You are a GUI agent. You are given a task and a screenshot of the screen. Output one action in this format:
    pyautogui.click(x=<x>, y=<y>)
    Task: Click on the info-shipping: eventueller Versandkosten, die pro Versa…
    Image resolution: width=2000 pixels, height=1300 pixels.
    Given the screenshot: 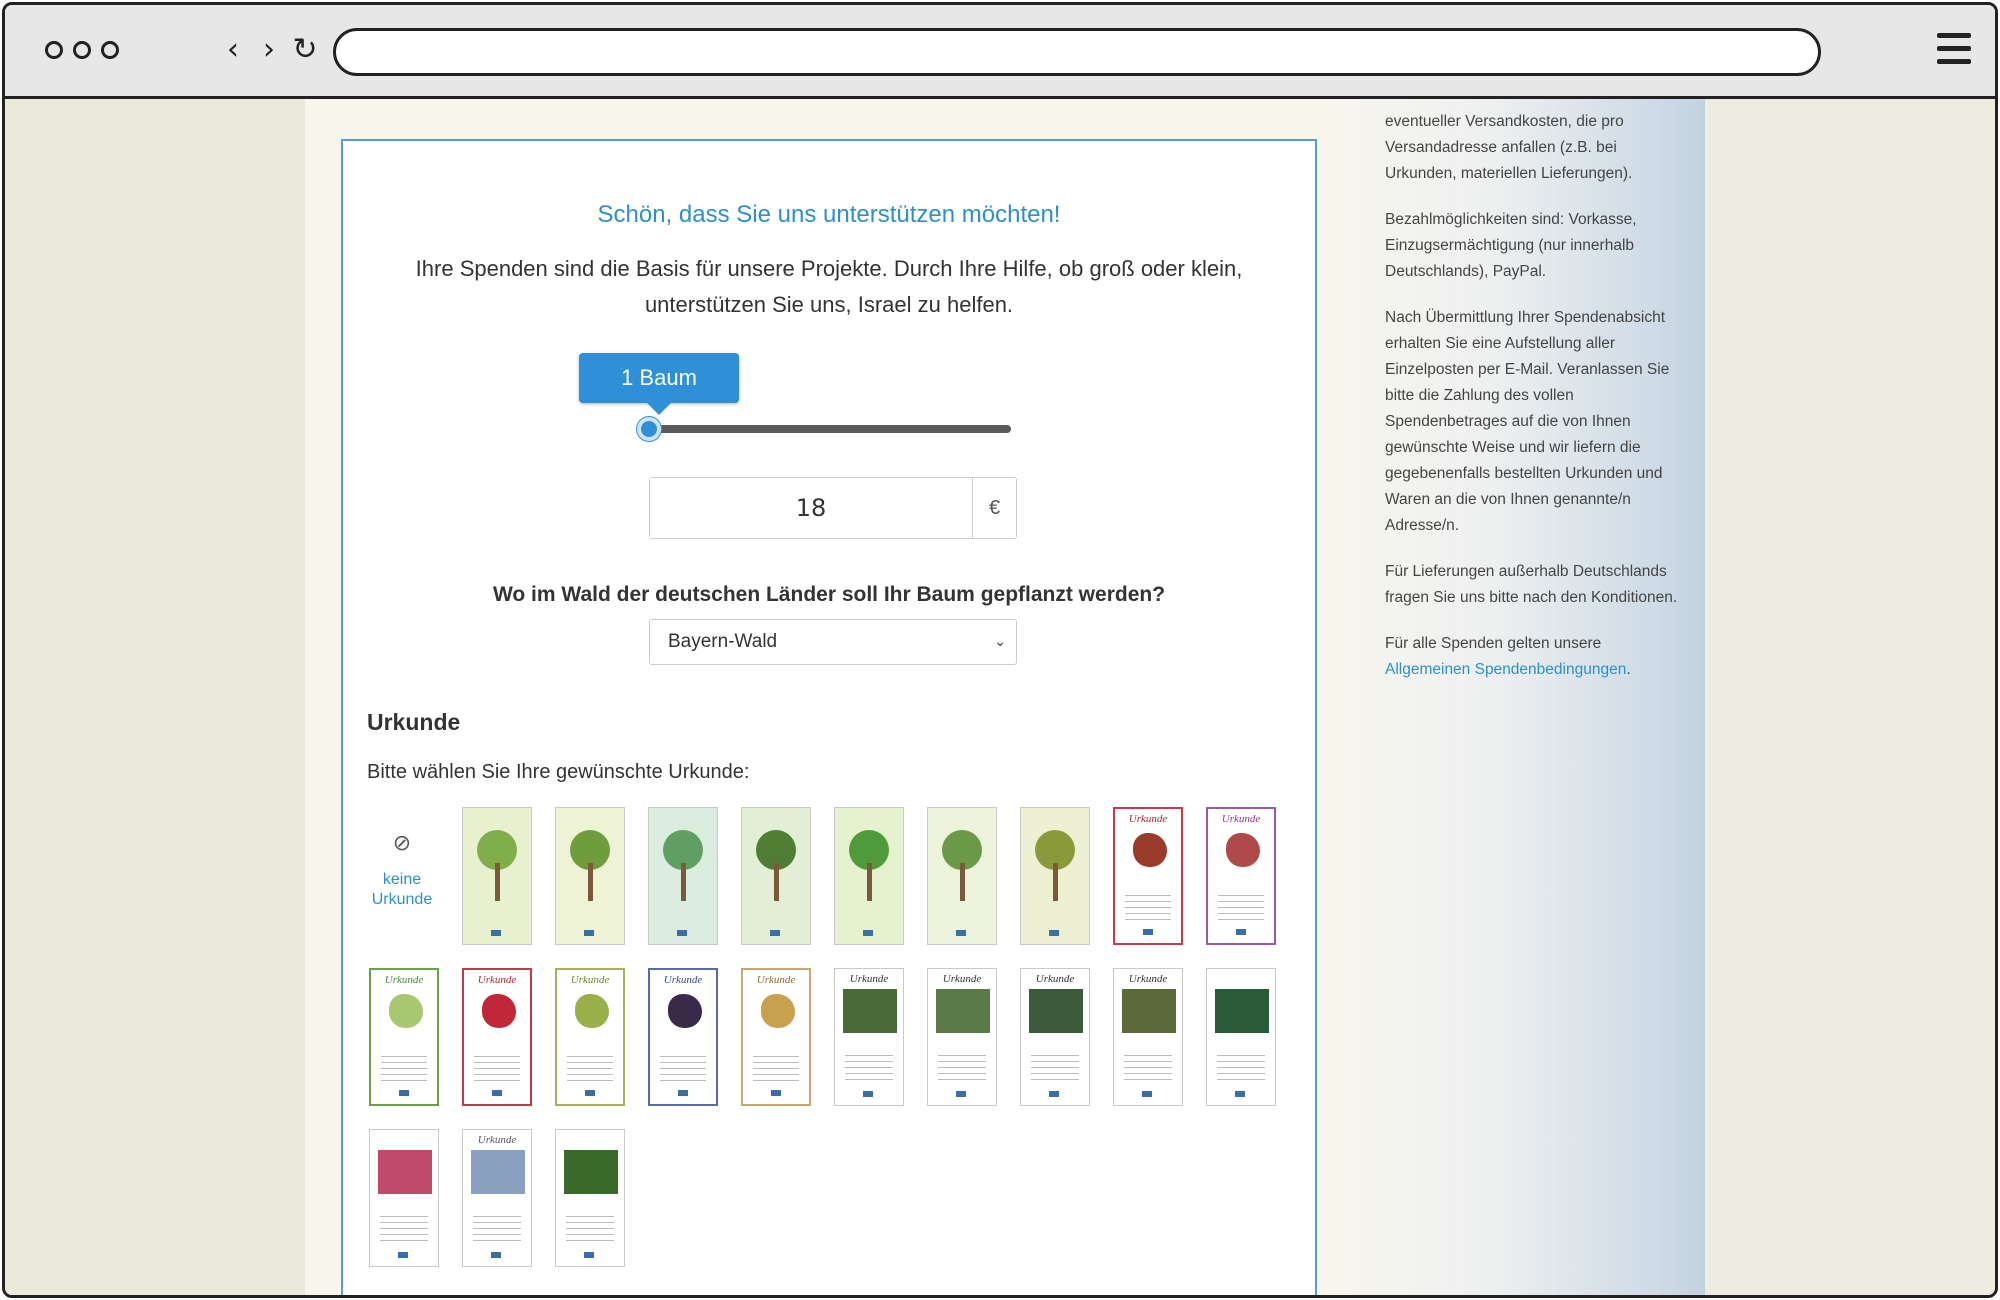 What is the action you would take?
    pyautogui.click(x=1509, y=147)
    